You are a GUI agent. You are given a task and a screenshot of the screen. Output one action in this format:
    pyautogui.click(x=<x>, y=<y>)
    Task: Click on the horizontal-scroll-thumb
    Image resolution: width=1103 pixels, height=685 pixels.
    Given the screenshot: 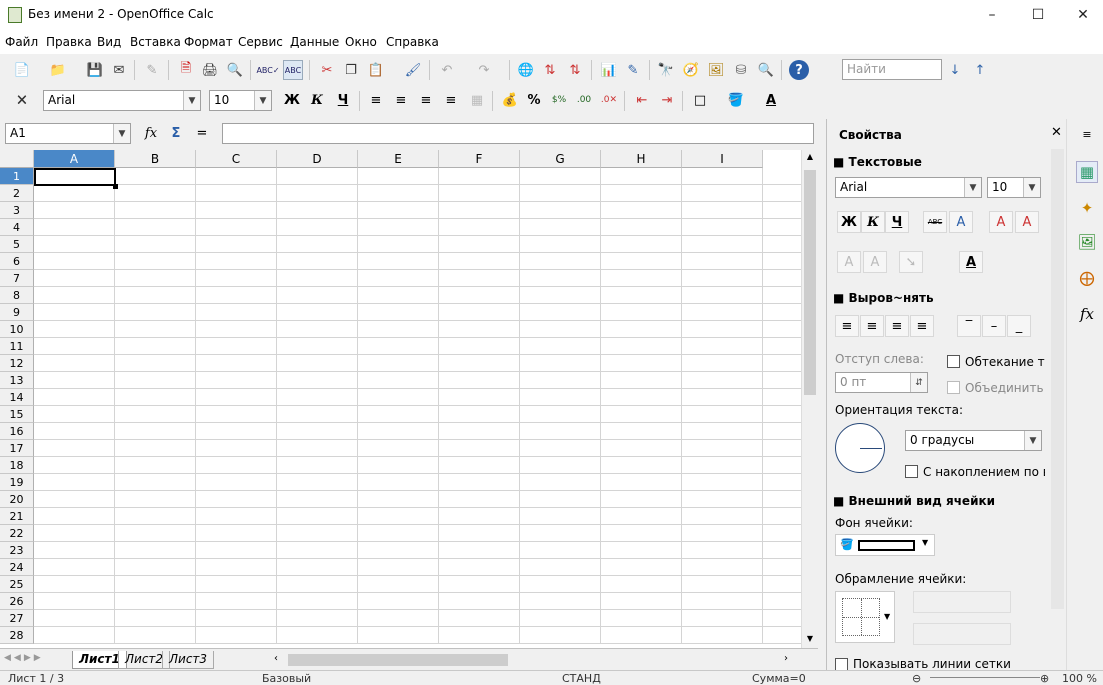 What is the action you would take?
    pyautogui.click(x=398, y=660)
    